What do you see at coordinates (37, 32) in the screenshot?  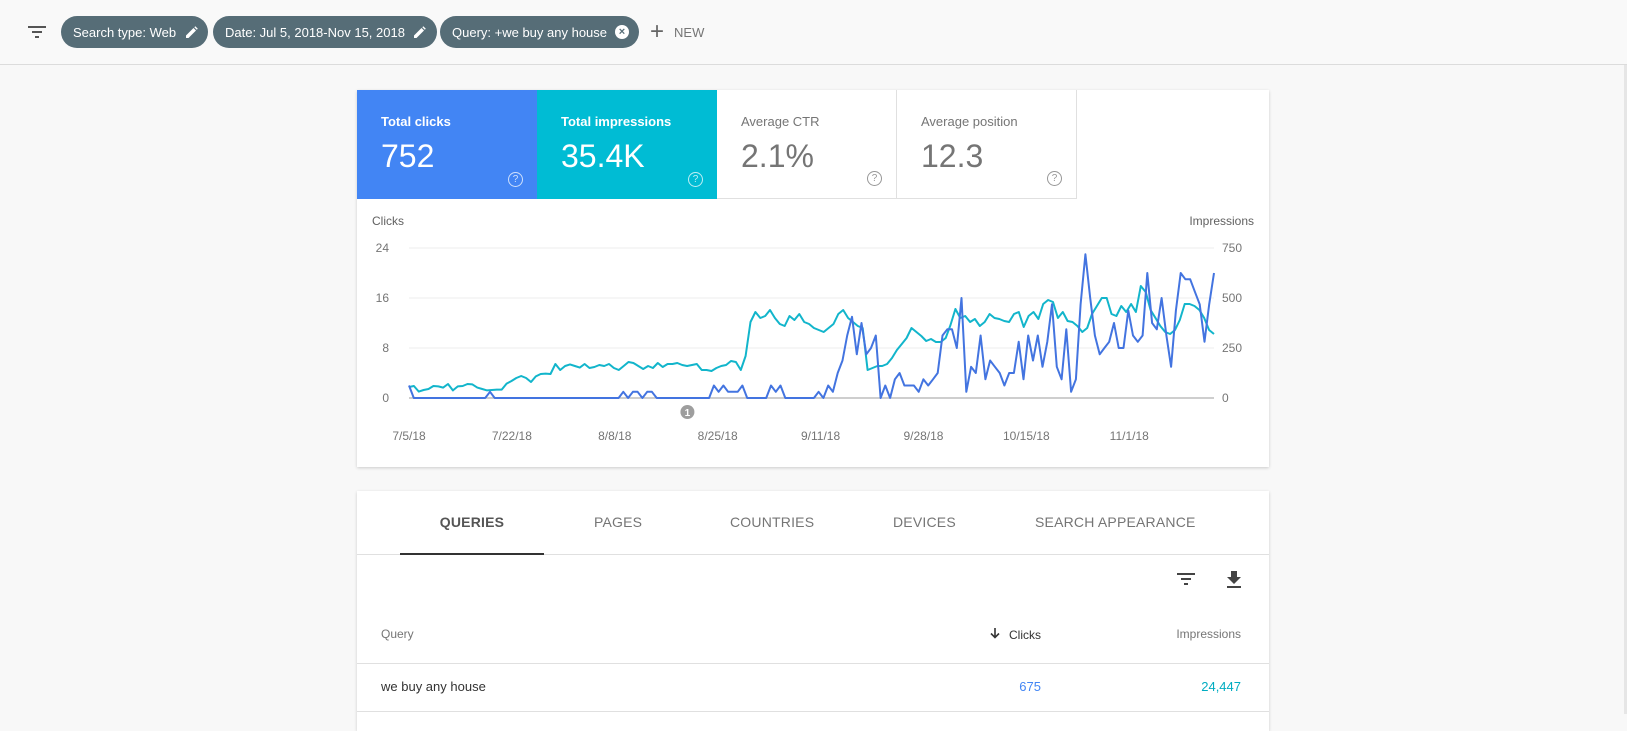 I see `filter-list-icon` at bounding box center [37, 32].